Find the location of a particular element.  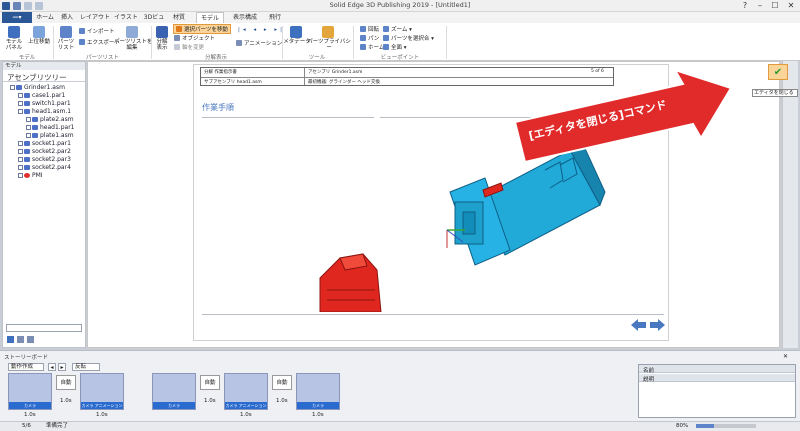

import-icon is located at coordinates (82, 31).